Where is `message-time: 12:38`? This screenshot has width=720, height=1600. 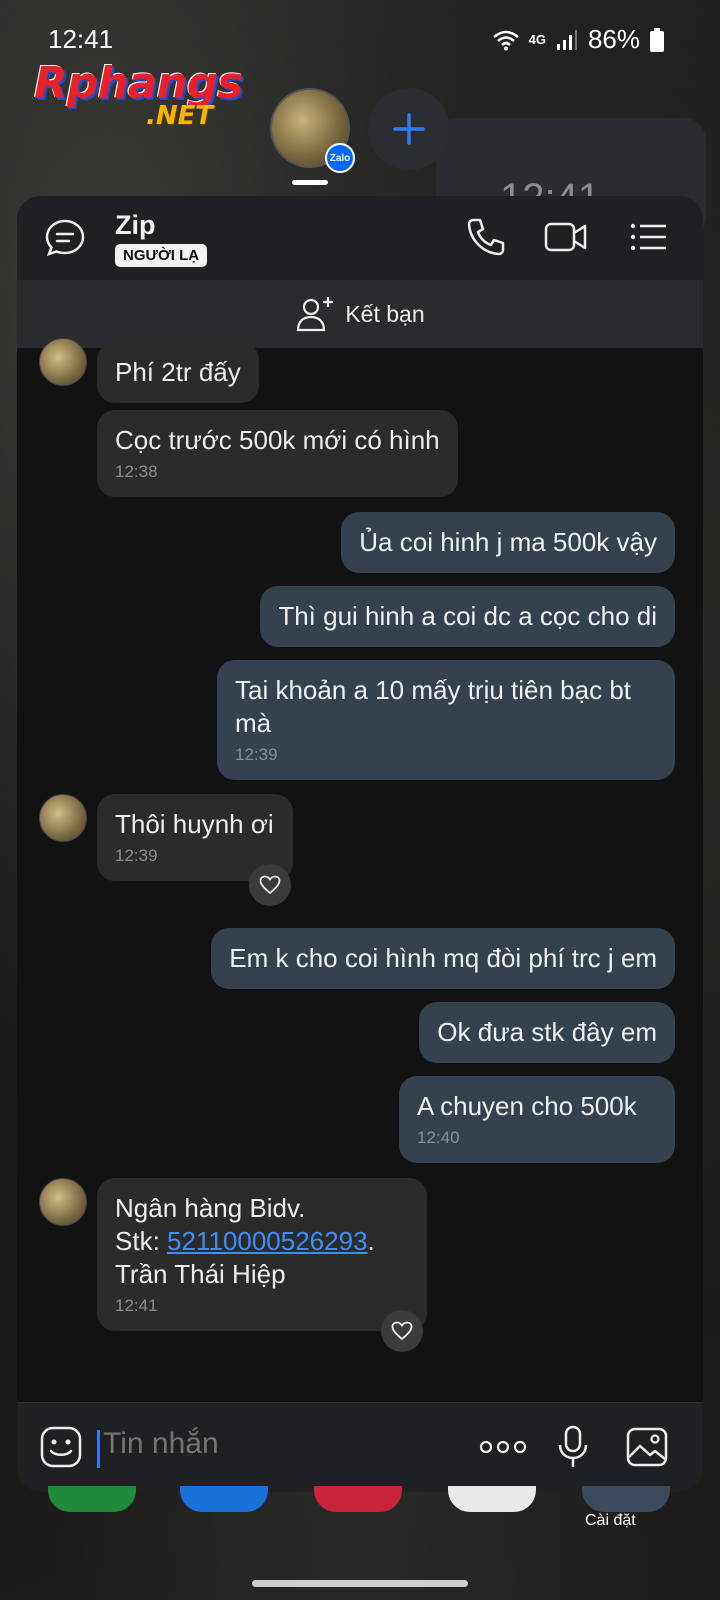
message-time: 12:38 is located at coordinates (136, 471).